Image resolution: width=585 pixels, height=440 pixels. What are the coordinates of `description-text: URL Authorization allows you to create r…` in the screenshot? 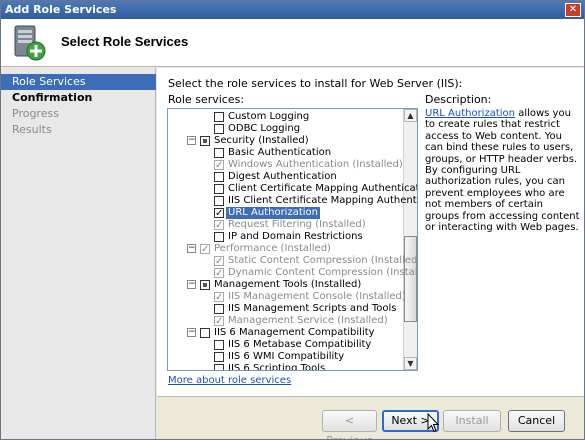 It's located at (502, 170).